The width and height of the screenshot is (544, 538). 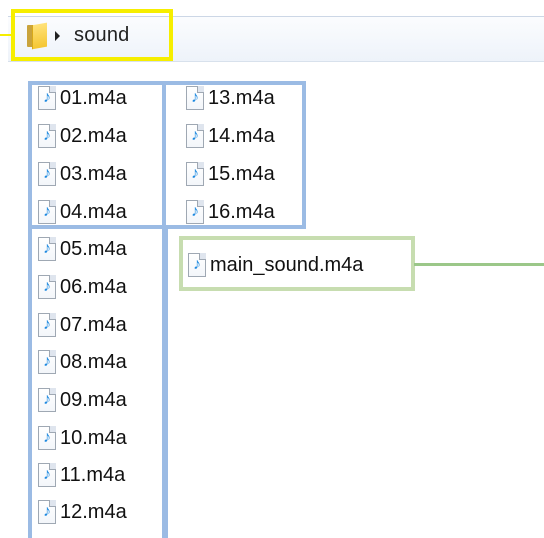 I want to click on file-name: 08.m4a, so click(x=93, y=362).